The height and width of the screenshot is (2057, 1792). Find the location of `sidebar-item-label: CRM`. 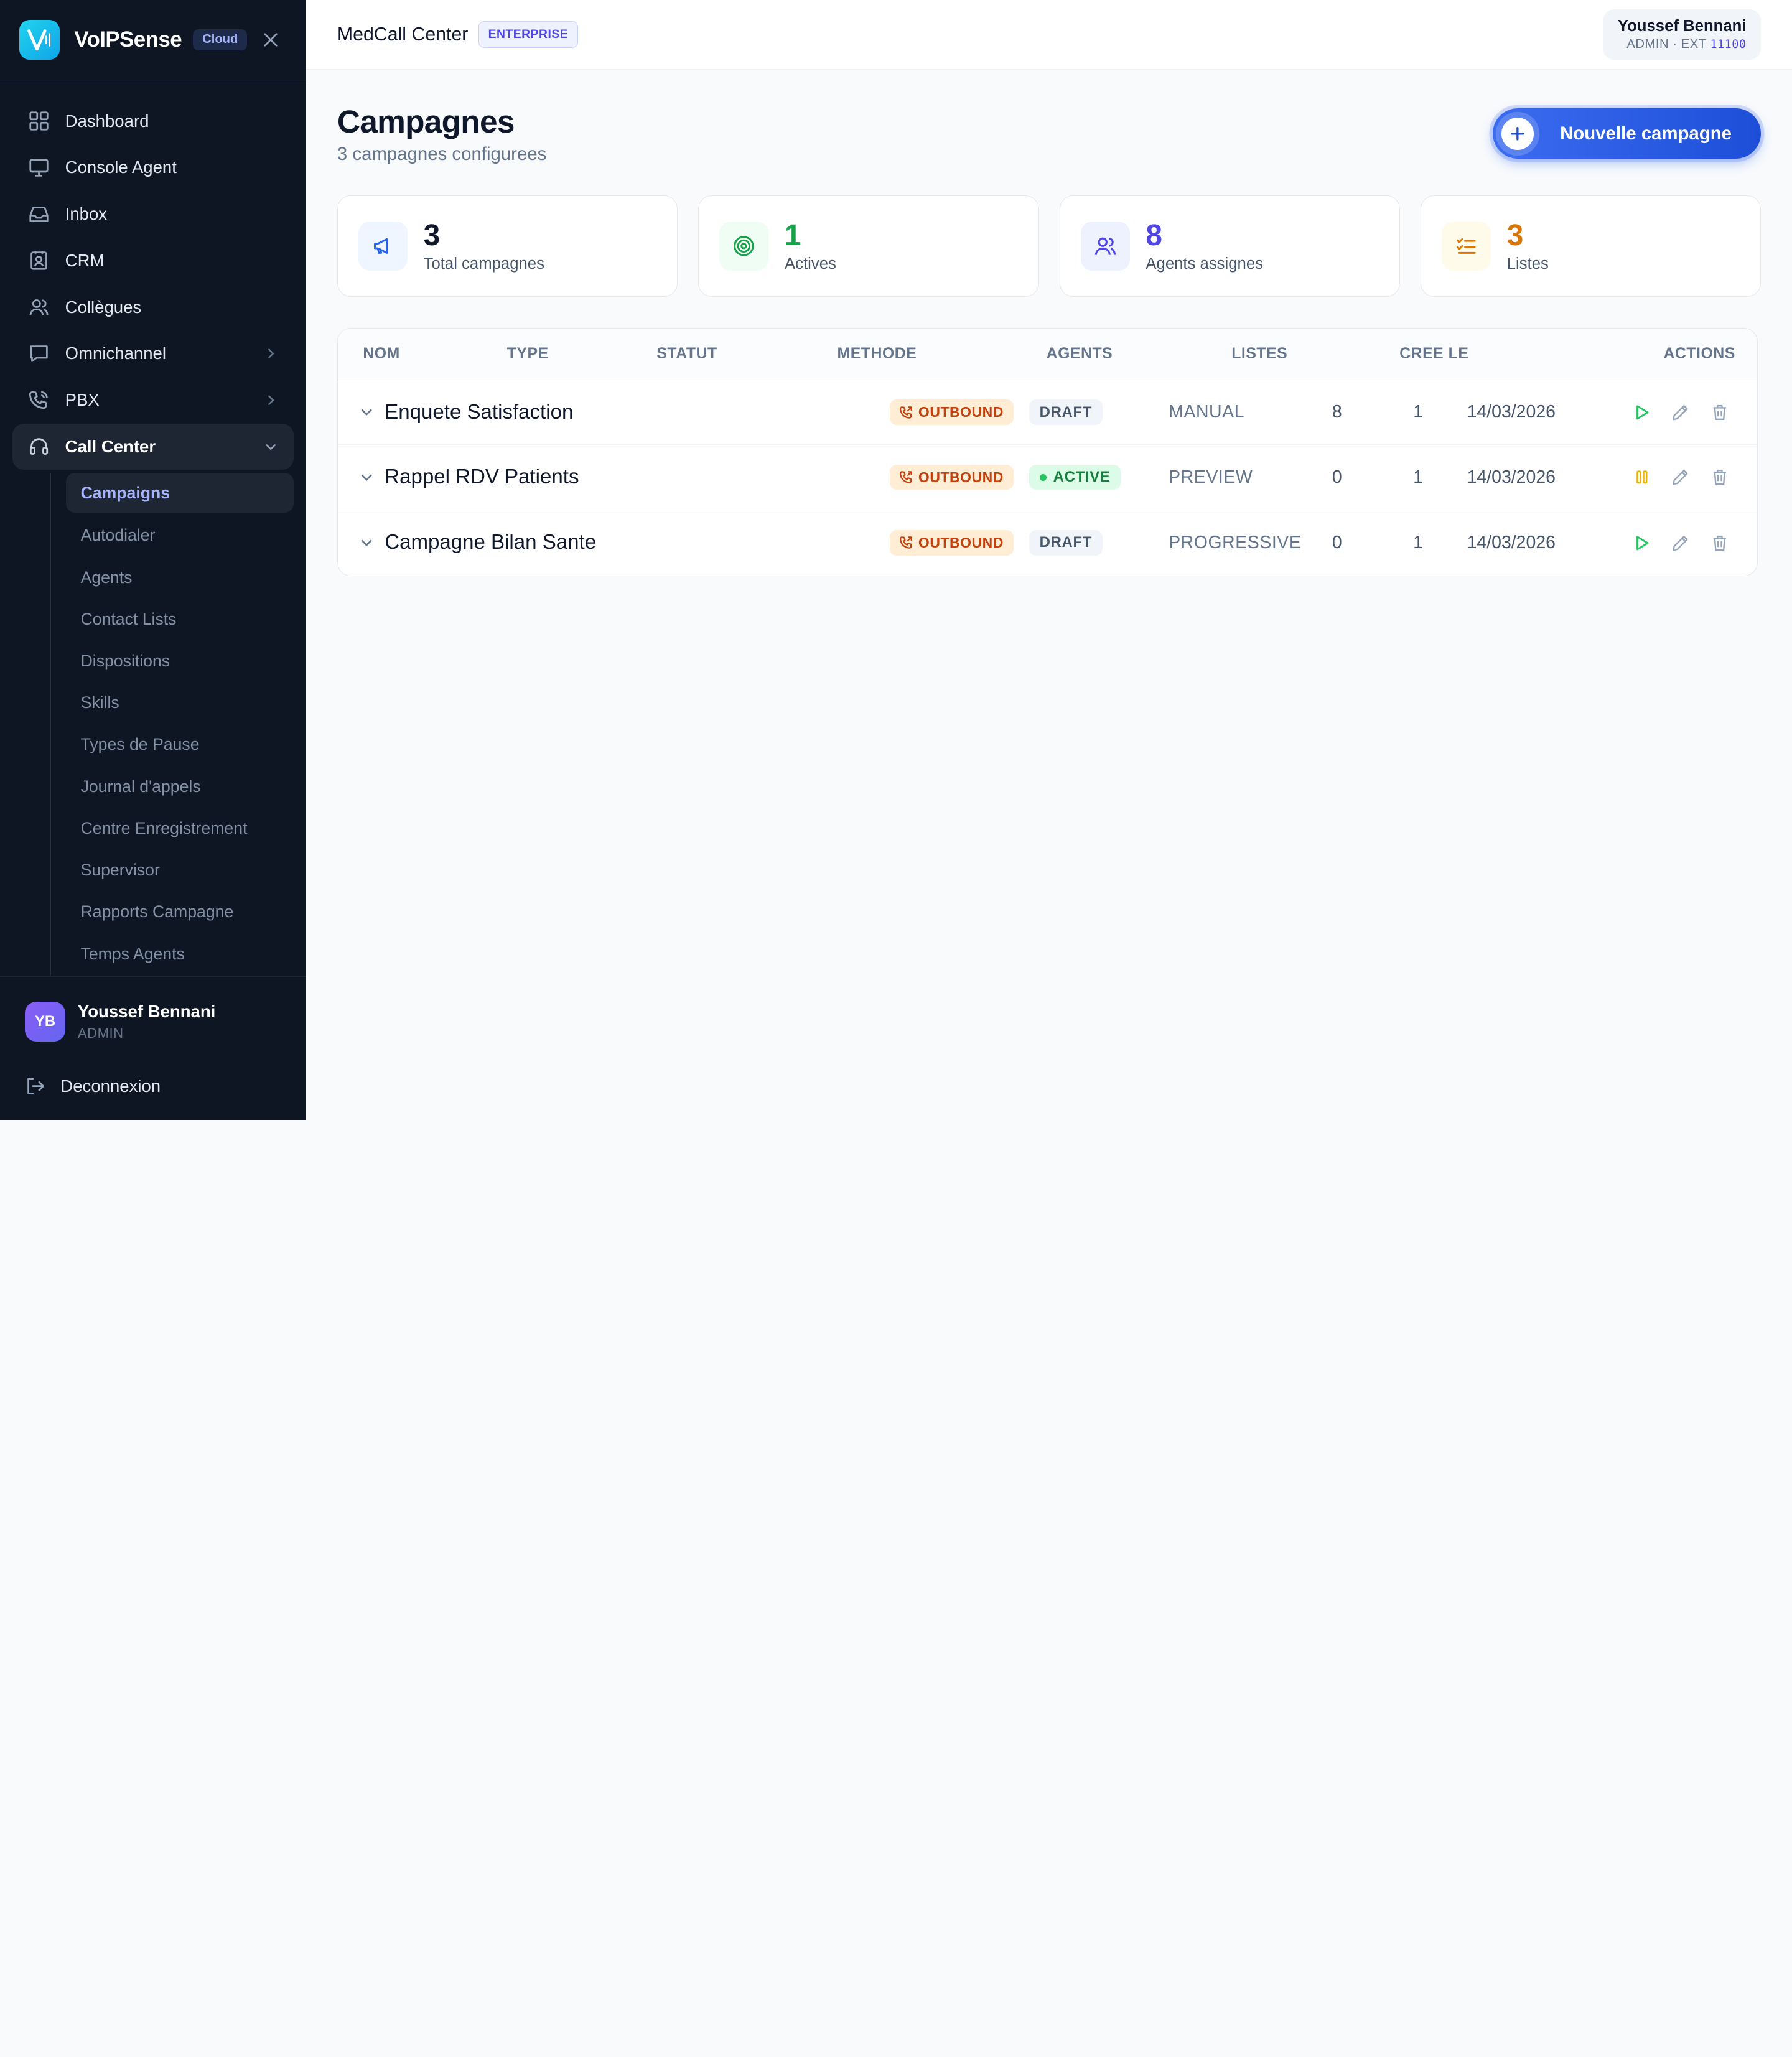

sidebar-item-label: CRM is located at coordinates (85, 260).